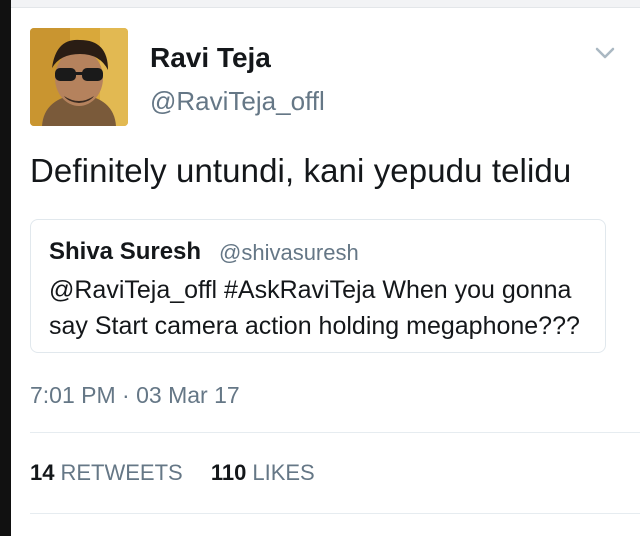  I want to click on retweets-stat: 14 RETWEETS, so click(106, 472).